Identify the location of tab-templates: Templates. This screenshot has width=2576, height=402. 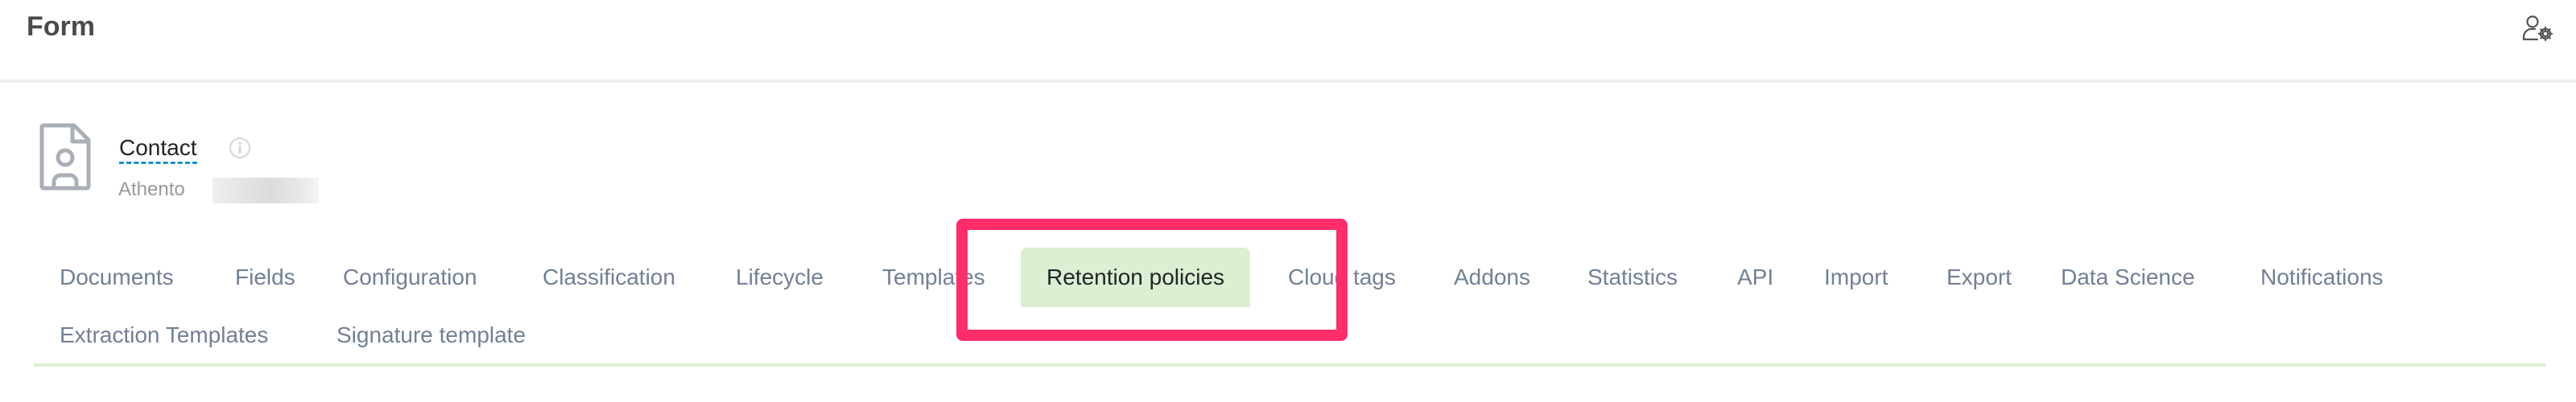
(934, 277).